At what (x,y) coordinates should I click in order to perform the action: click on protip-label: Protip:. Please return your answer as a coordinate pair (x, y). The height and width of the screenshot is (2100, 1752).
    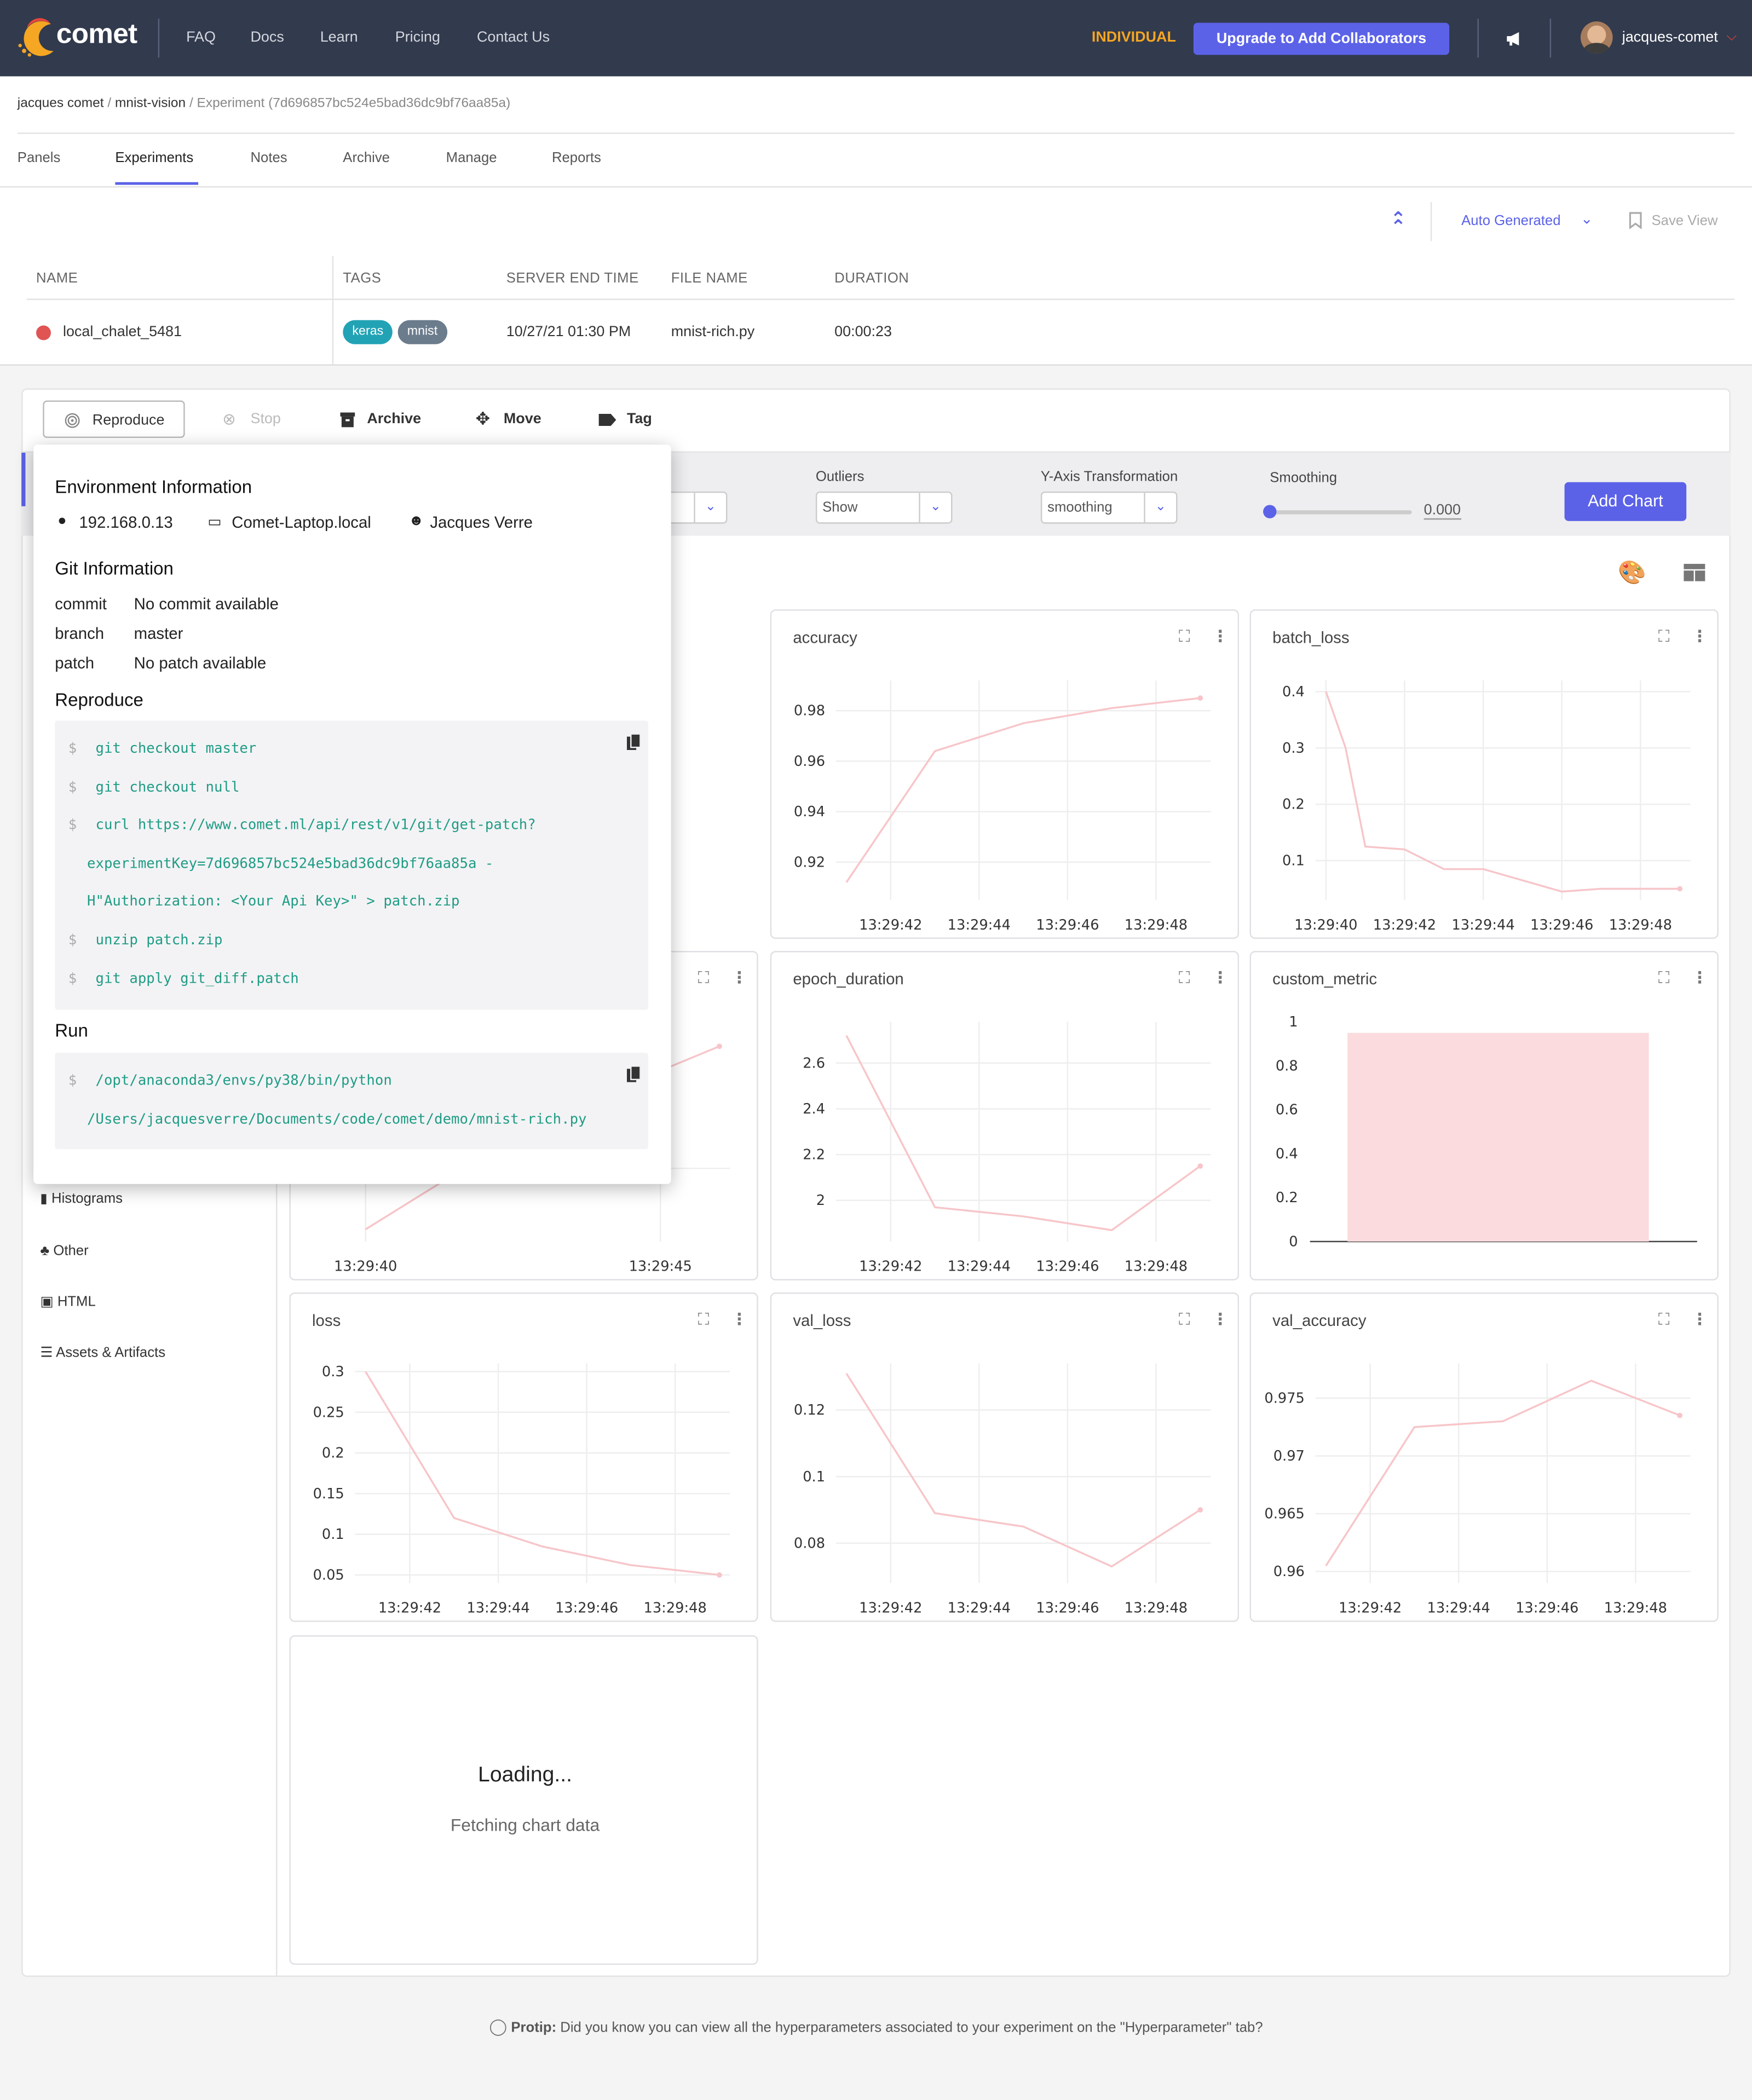
    Looking at the image, I should click on (534, 2028).